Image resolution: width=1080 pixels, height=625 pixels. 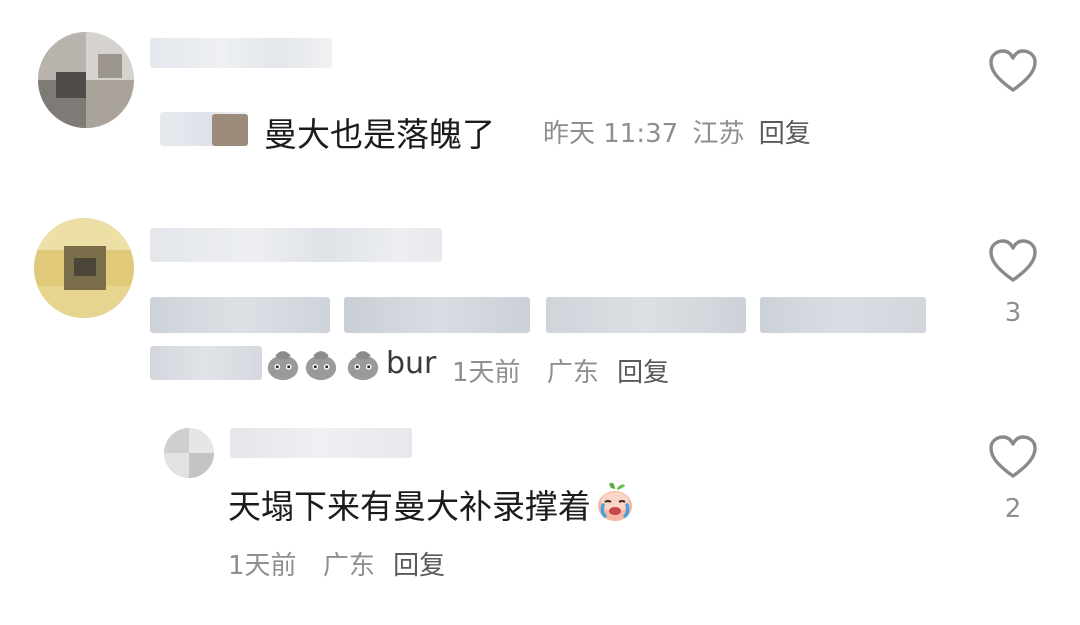 What do you see at coordinates (411, 363) in the screenshot?
I see `comment-content-suffix: bur` at bounding box center [411, 363].